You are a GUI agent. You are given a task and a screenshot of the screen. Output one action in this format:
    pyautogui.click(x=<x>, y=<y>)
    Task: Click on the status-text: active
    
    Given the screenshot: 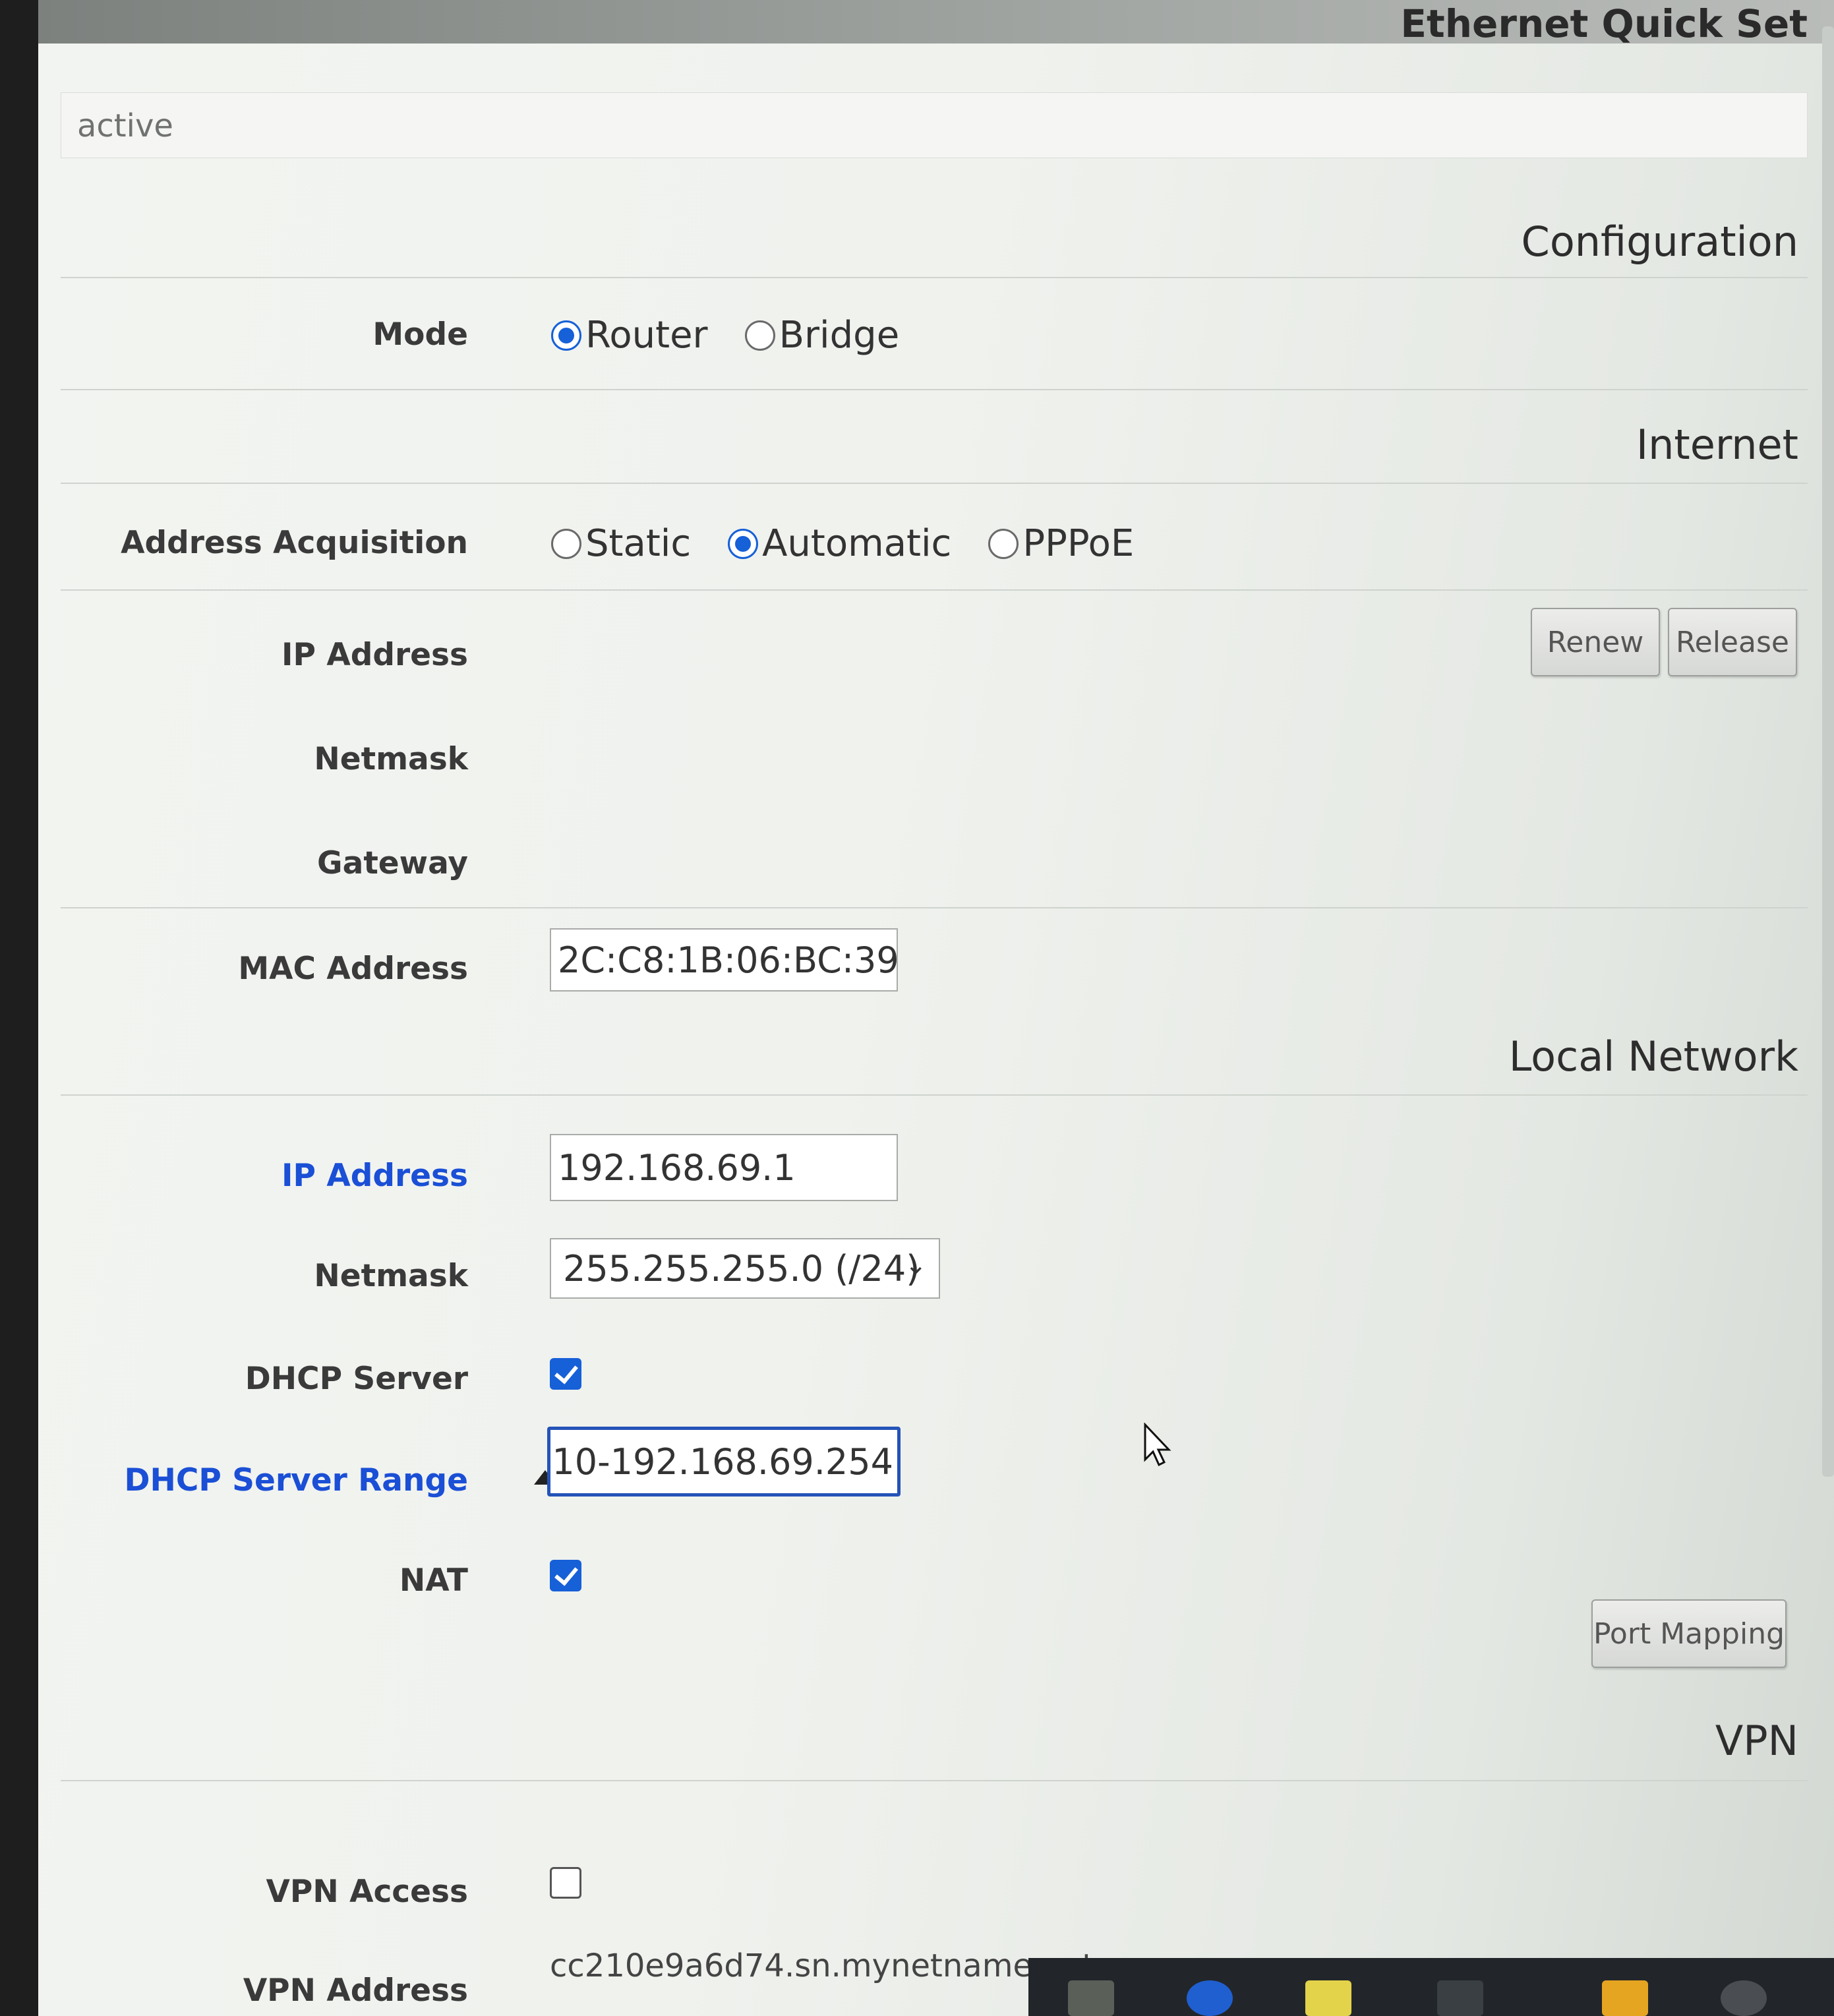 What is the action you would take?
    pyautogui.click(x=125, y=125)
    